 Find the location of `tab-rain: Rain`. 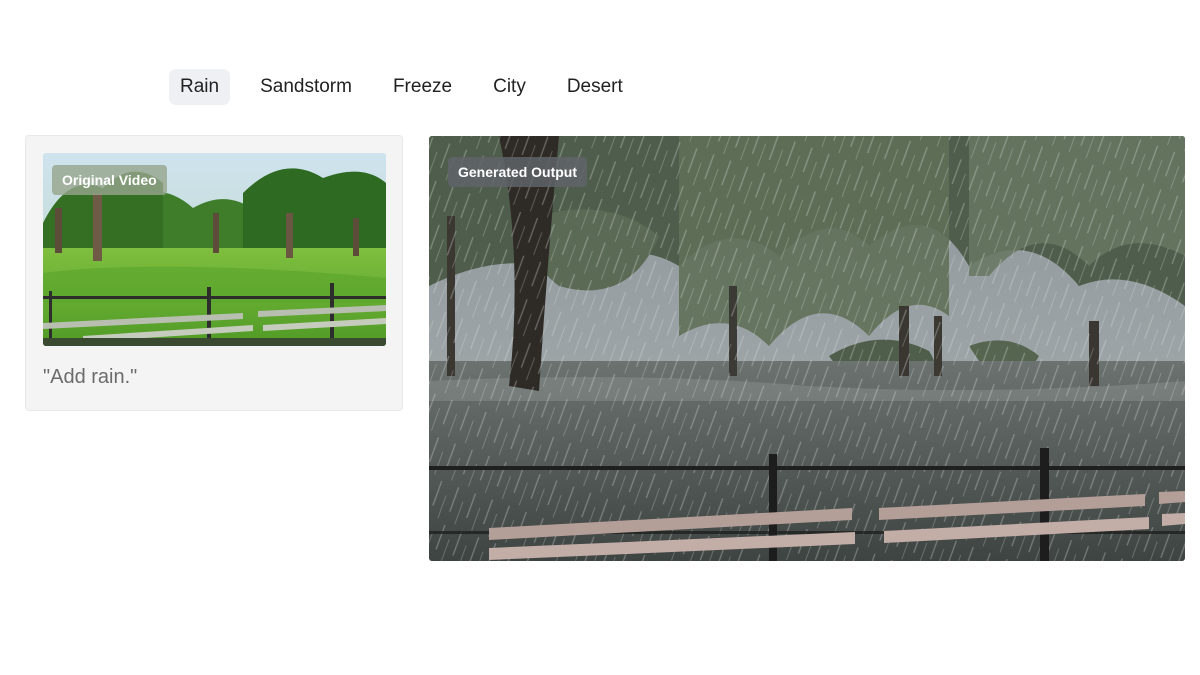

tab-rain: Rain is located at coordinates (200, 87).